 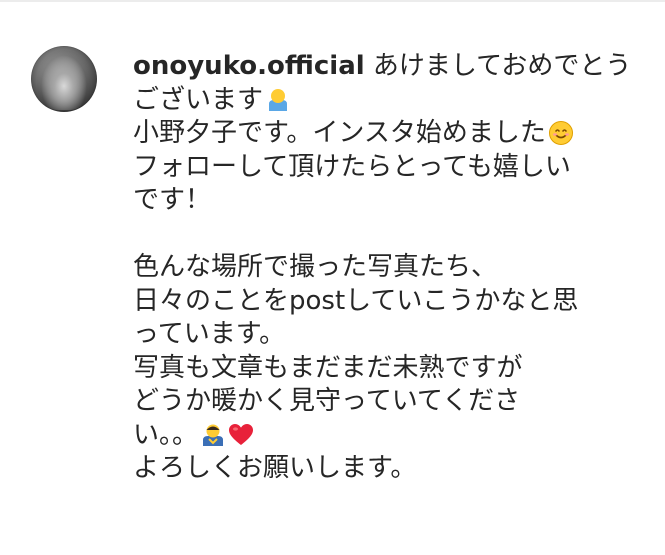 I want to click on comment-line: っています。, so click(x=388, y=335).